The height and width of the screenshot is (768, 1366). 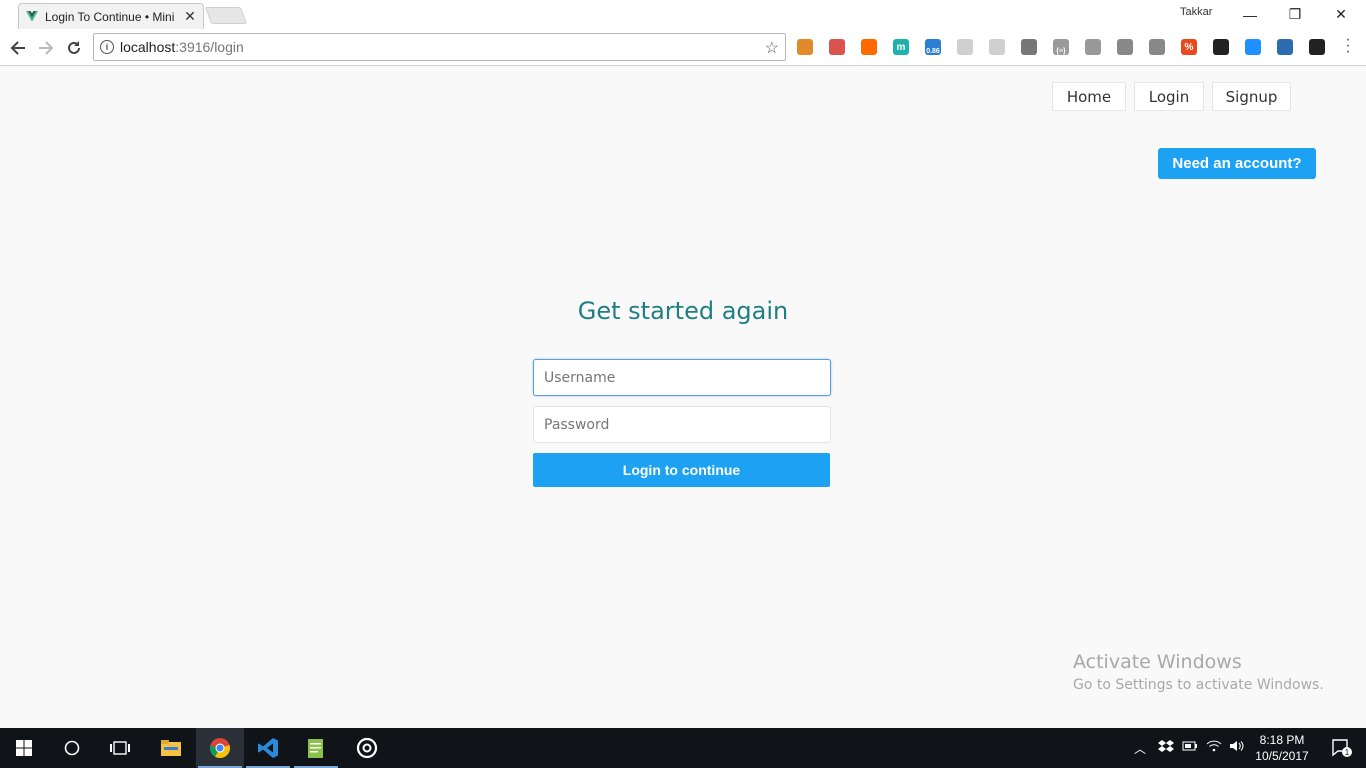 I want to click on ext-17-icon, so click(x=1317, y=47).